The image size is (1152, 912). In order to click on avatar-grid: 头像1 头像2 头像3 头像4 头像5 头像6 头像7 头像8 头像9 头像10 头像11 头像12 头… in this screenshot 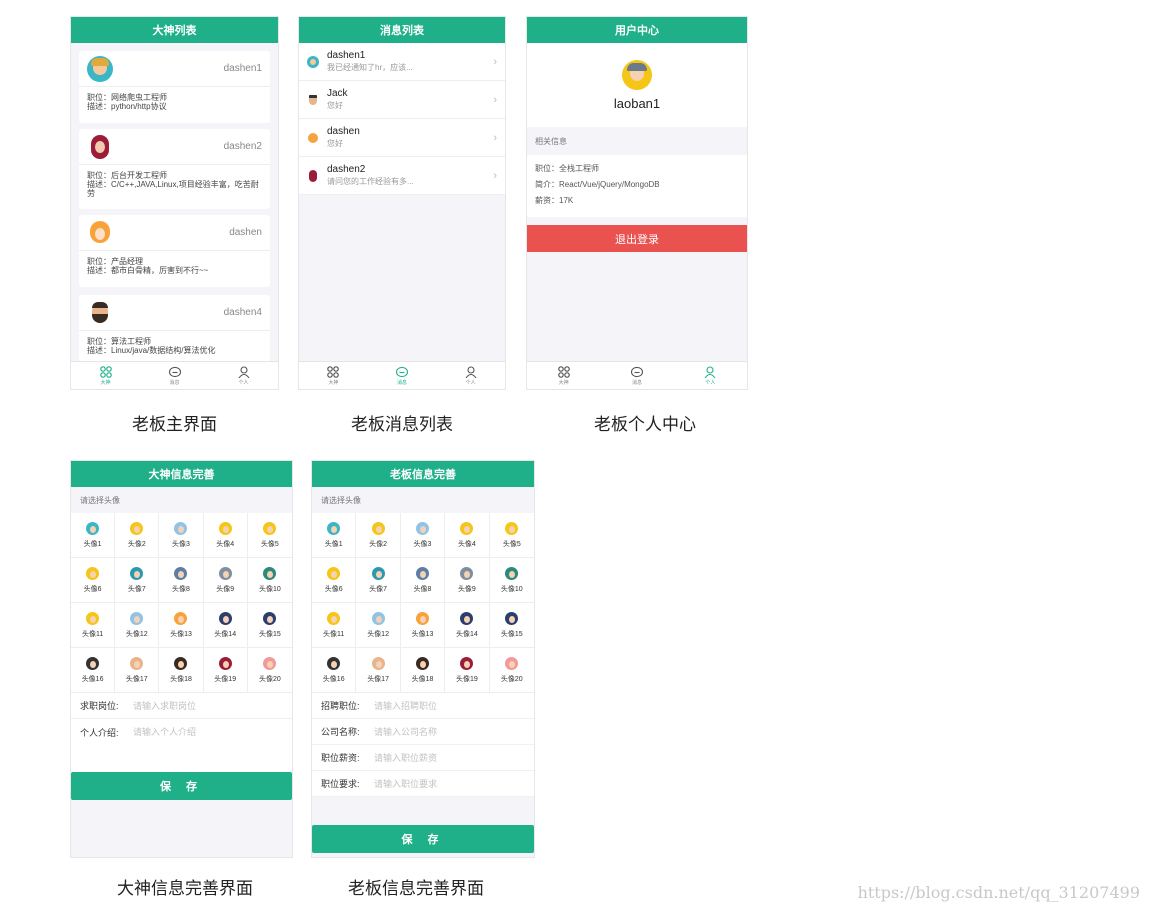, I will do `click(181, 603)`.